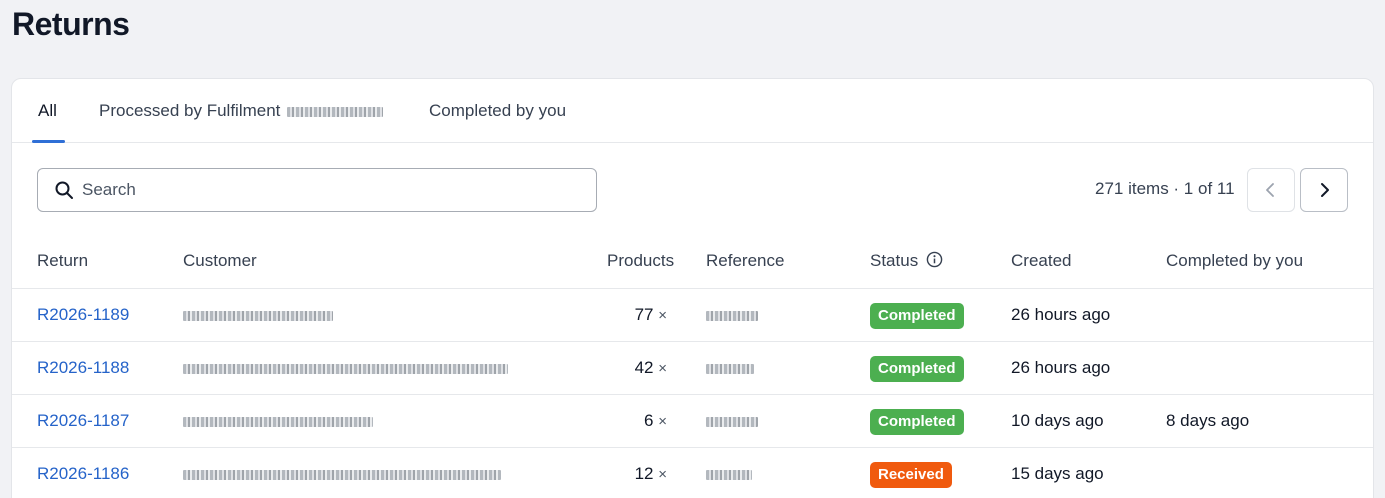 The height and width of the screenshot is (498, 1385). I want to click on created-time: 10 days ago, so click(1057, 420).